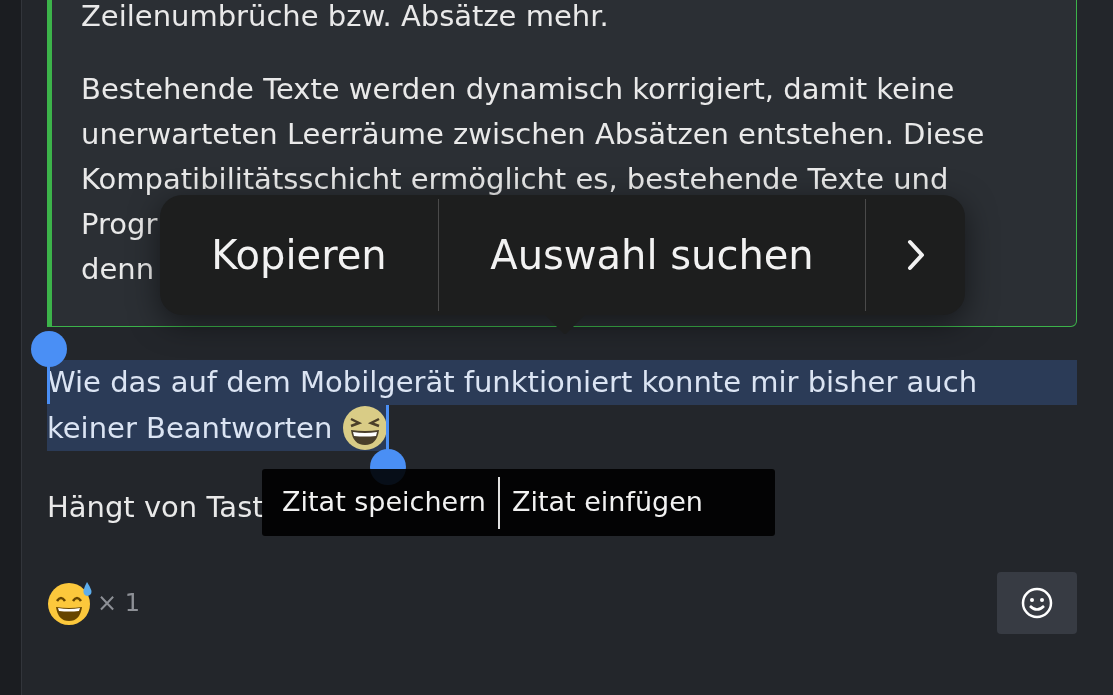  Describe the element at coordinates (117, 269) in the screenshot. I see `quote-text-line: denn` at that location.